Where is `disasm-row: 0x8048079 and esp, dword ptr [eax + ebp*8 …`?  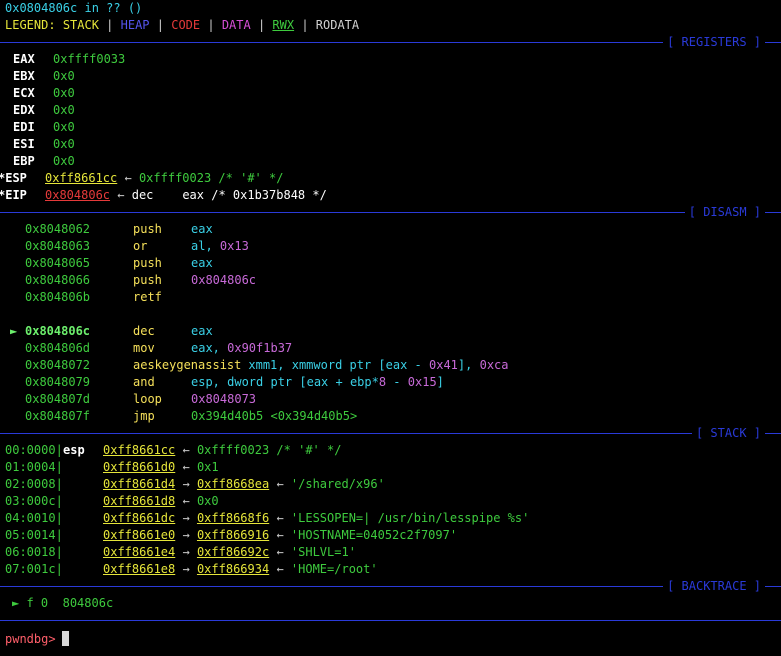 disasm-row: 0x8048079 and esp, dword ptr [eax + ebp*8 … is located at coordinates (400, 382).